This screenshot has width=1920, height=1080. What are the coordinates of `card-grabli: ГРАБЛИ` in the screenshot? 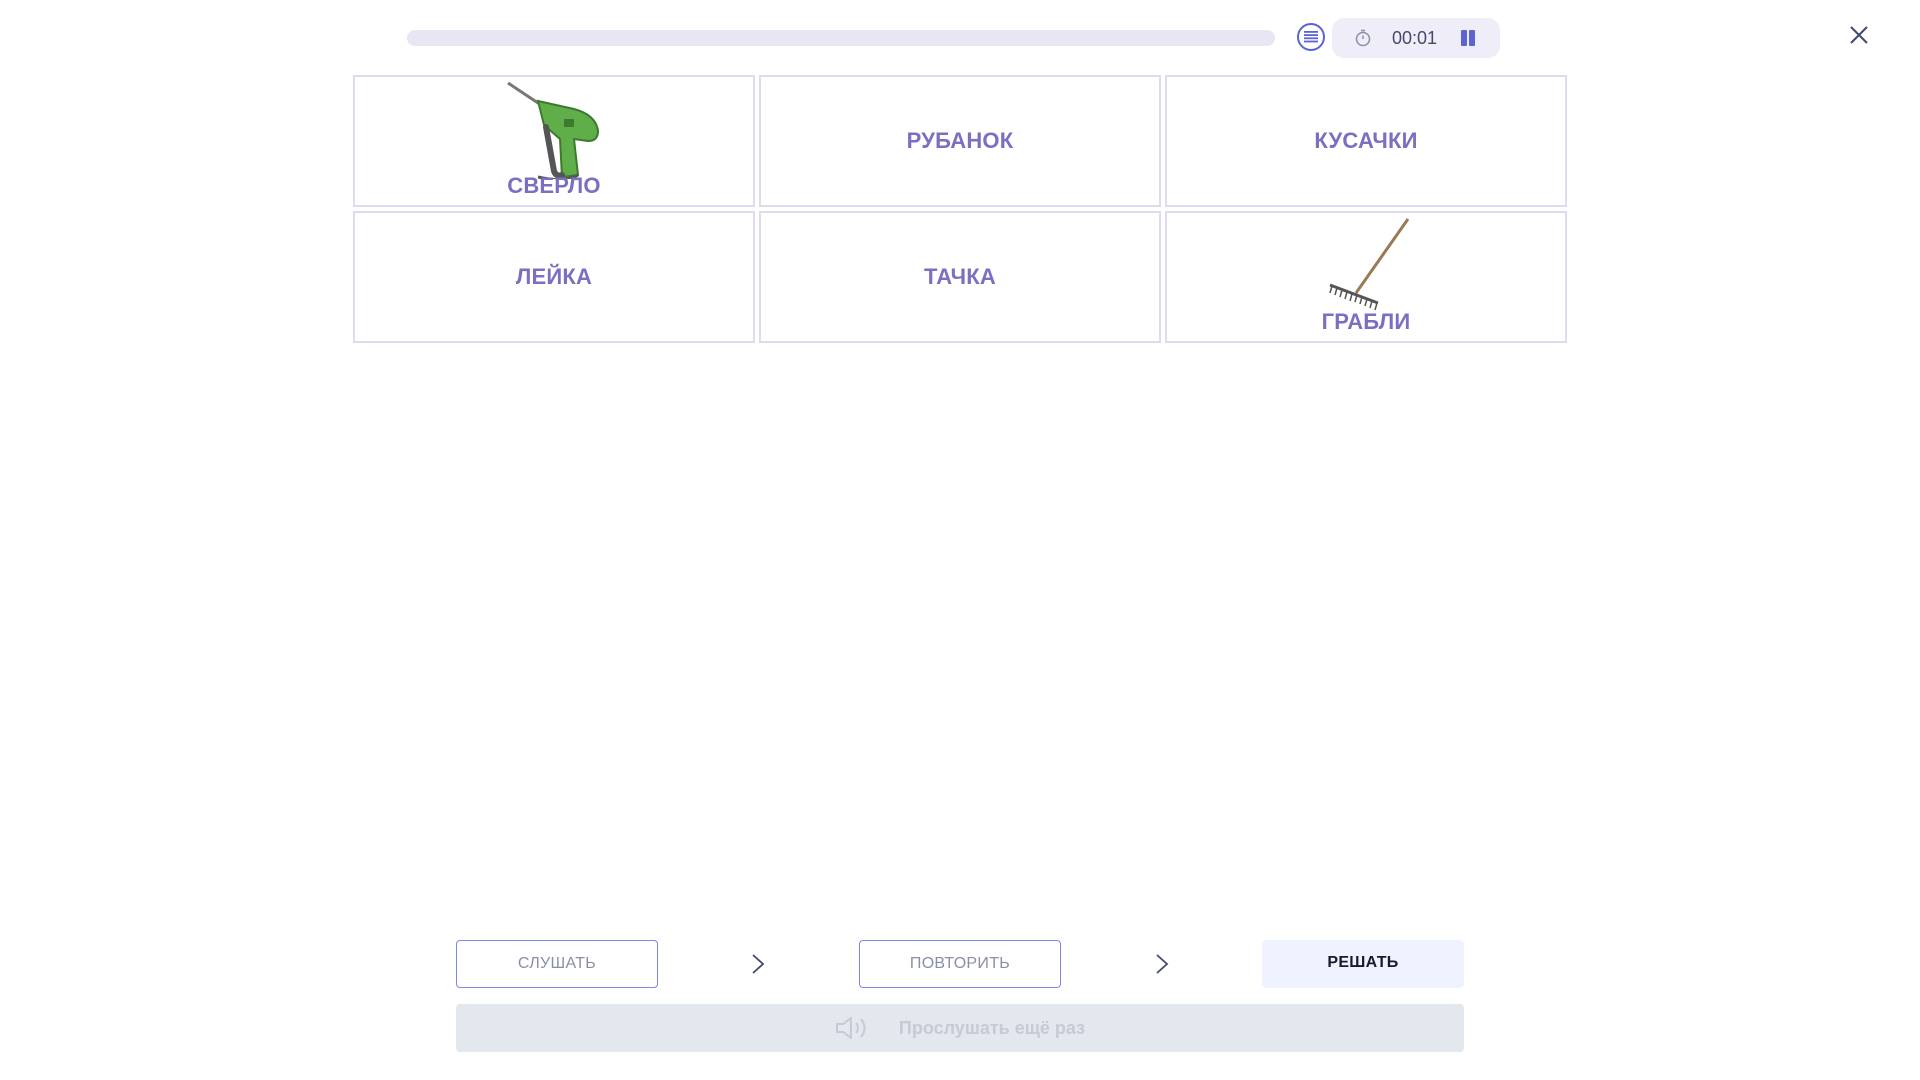 It's located at (1366, 277).